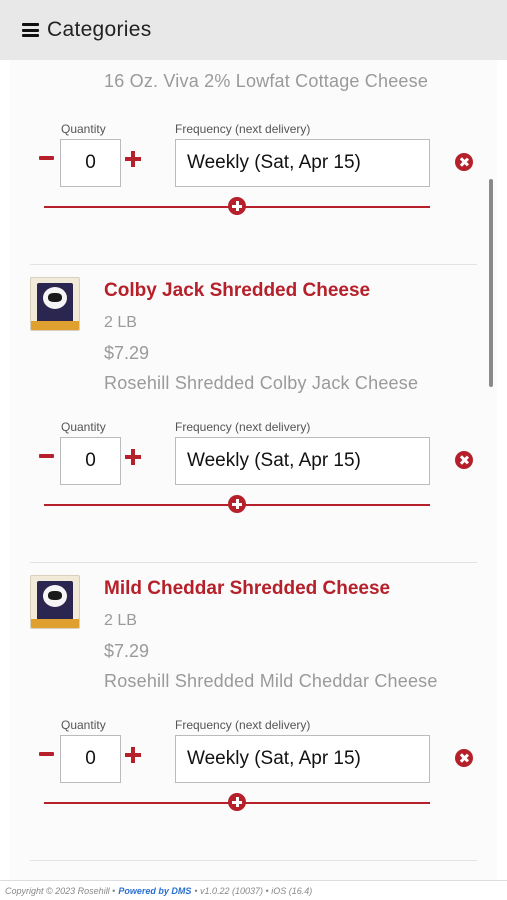 The image size is (507, 900). What do you see at coordinates (154, 891) in the screenshot?
I see `powered-by-link: Powered by DMS` at bounding box center [154, 891].